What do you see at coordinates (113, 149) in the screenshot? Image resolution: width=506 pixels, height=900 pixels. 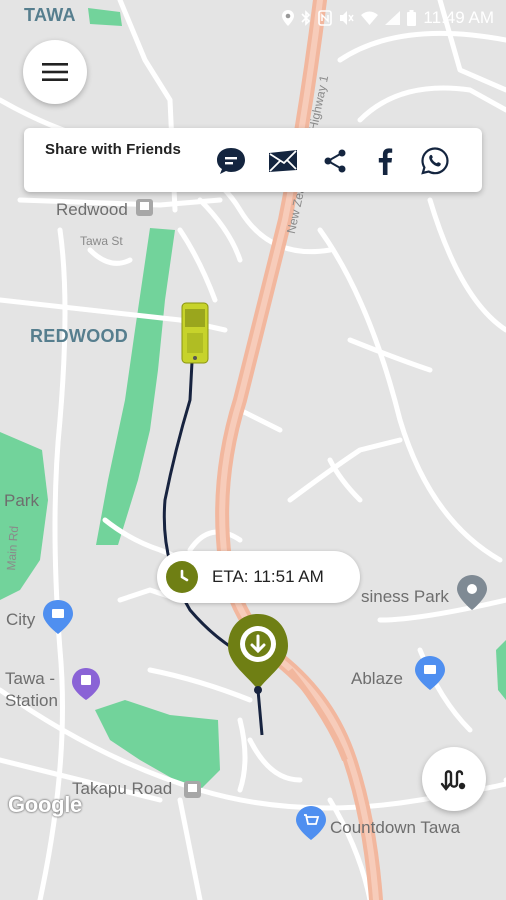 I see `share-title: Share with Friends` at bounding box center [113, 149].